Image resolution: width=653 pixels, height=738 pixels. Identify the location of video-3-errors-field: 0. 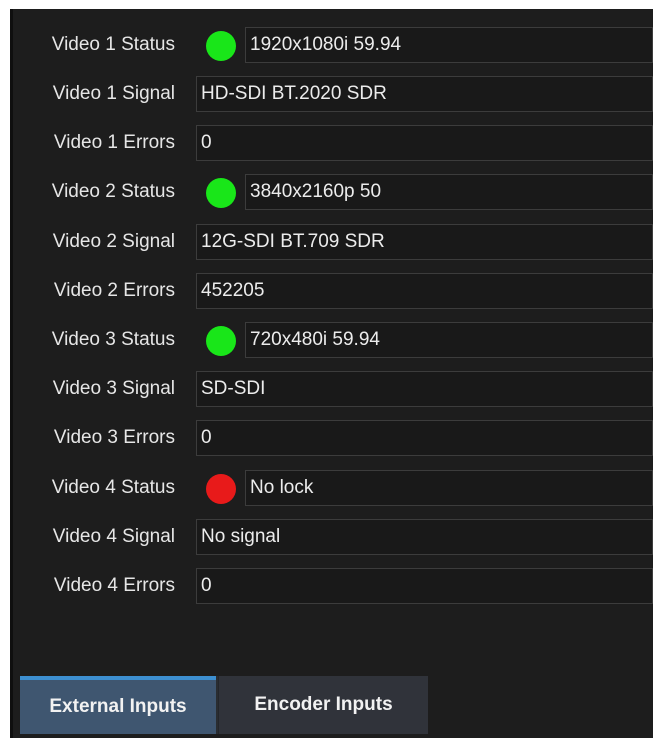
(424, 438).